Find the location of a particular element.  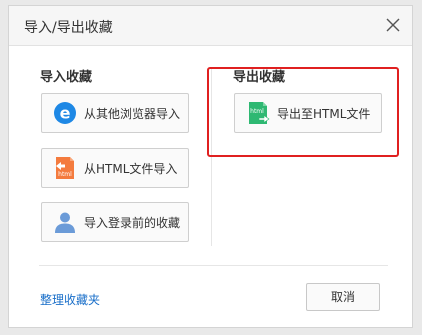

user-icon is located at coordinates (65, 222).